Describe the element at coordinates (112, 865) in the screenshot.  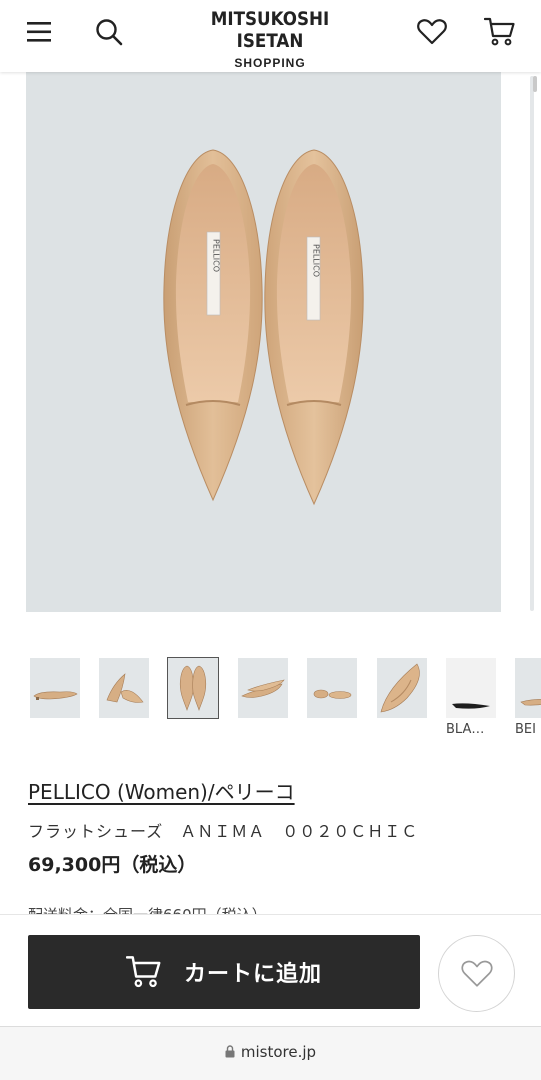
I see `product-price: 69,300円（税込）` at that location.